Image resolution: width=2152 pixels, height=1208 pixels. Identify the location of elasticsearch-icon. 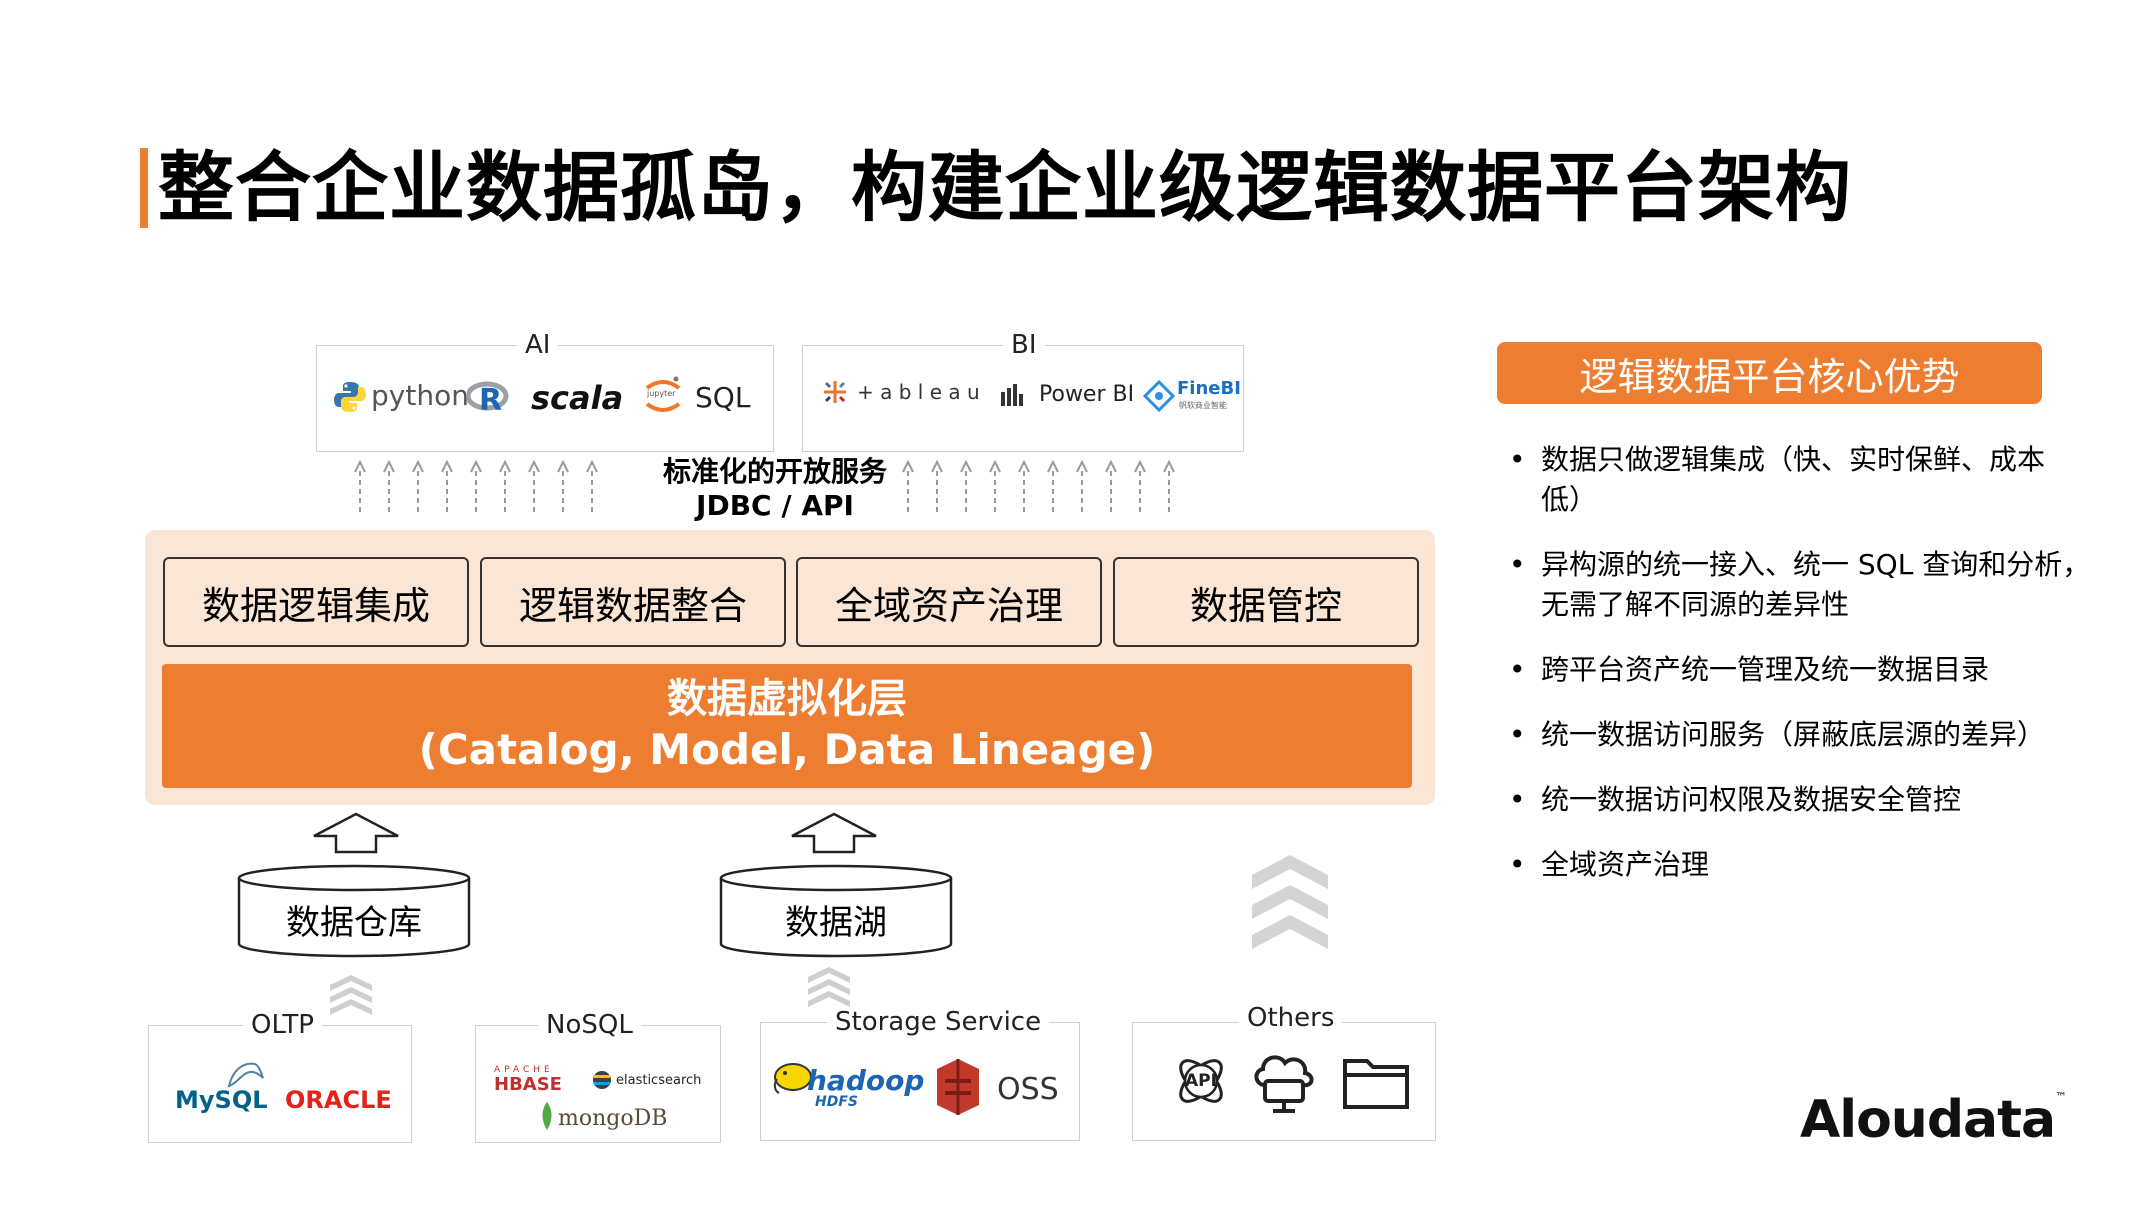
(602, 1080).